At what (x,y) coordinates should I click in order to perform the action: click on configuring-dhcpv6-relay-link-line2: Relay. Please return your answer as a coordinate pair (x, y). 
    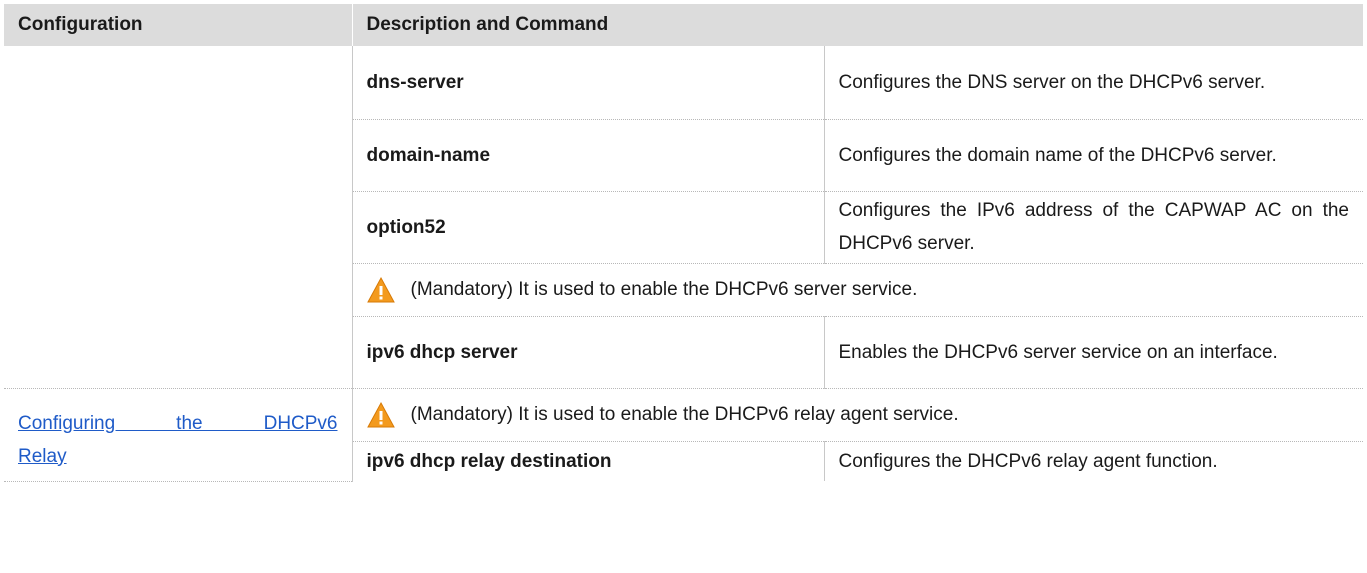
    Looking at the image, I should click on (178, 456).